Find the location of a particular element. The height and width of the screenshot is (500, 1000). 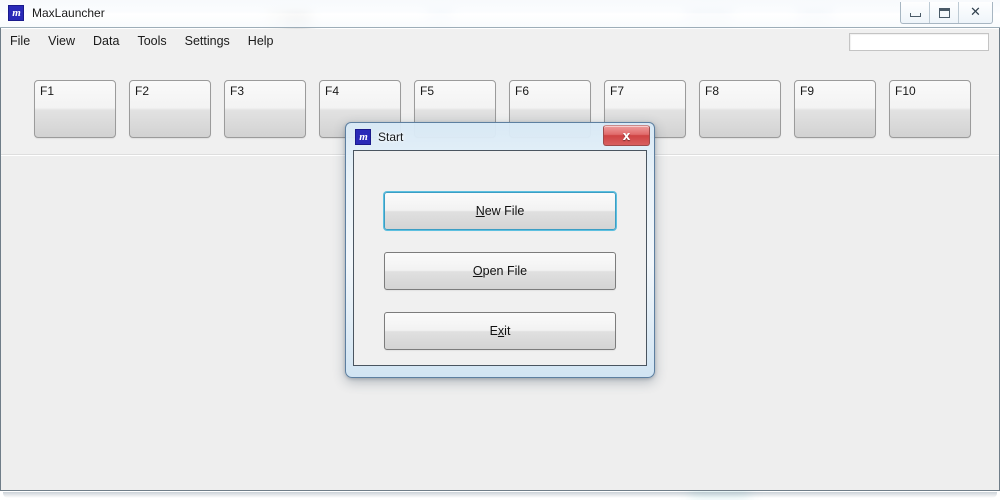

window-drop-shadow is located at coordinates (500, 495).